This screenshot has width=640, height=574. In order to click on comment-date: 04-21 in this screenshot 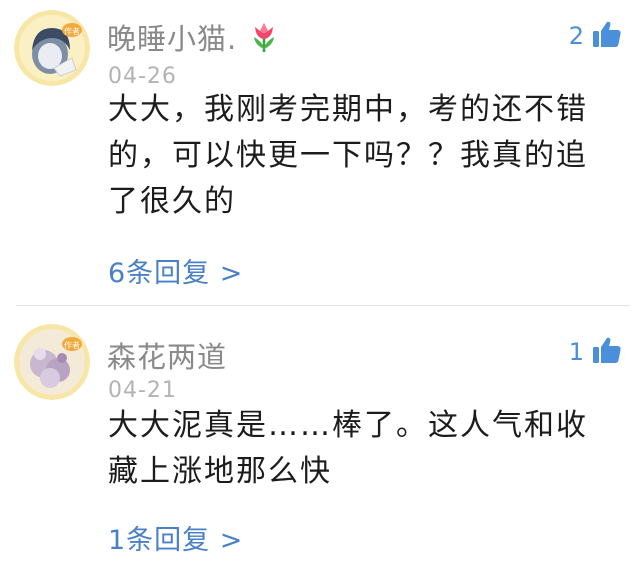, I will do `click(142, 390)`.